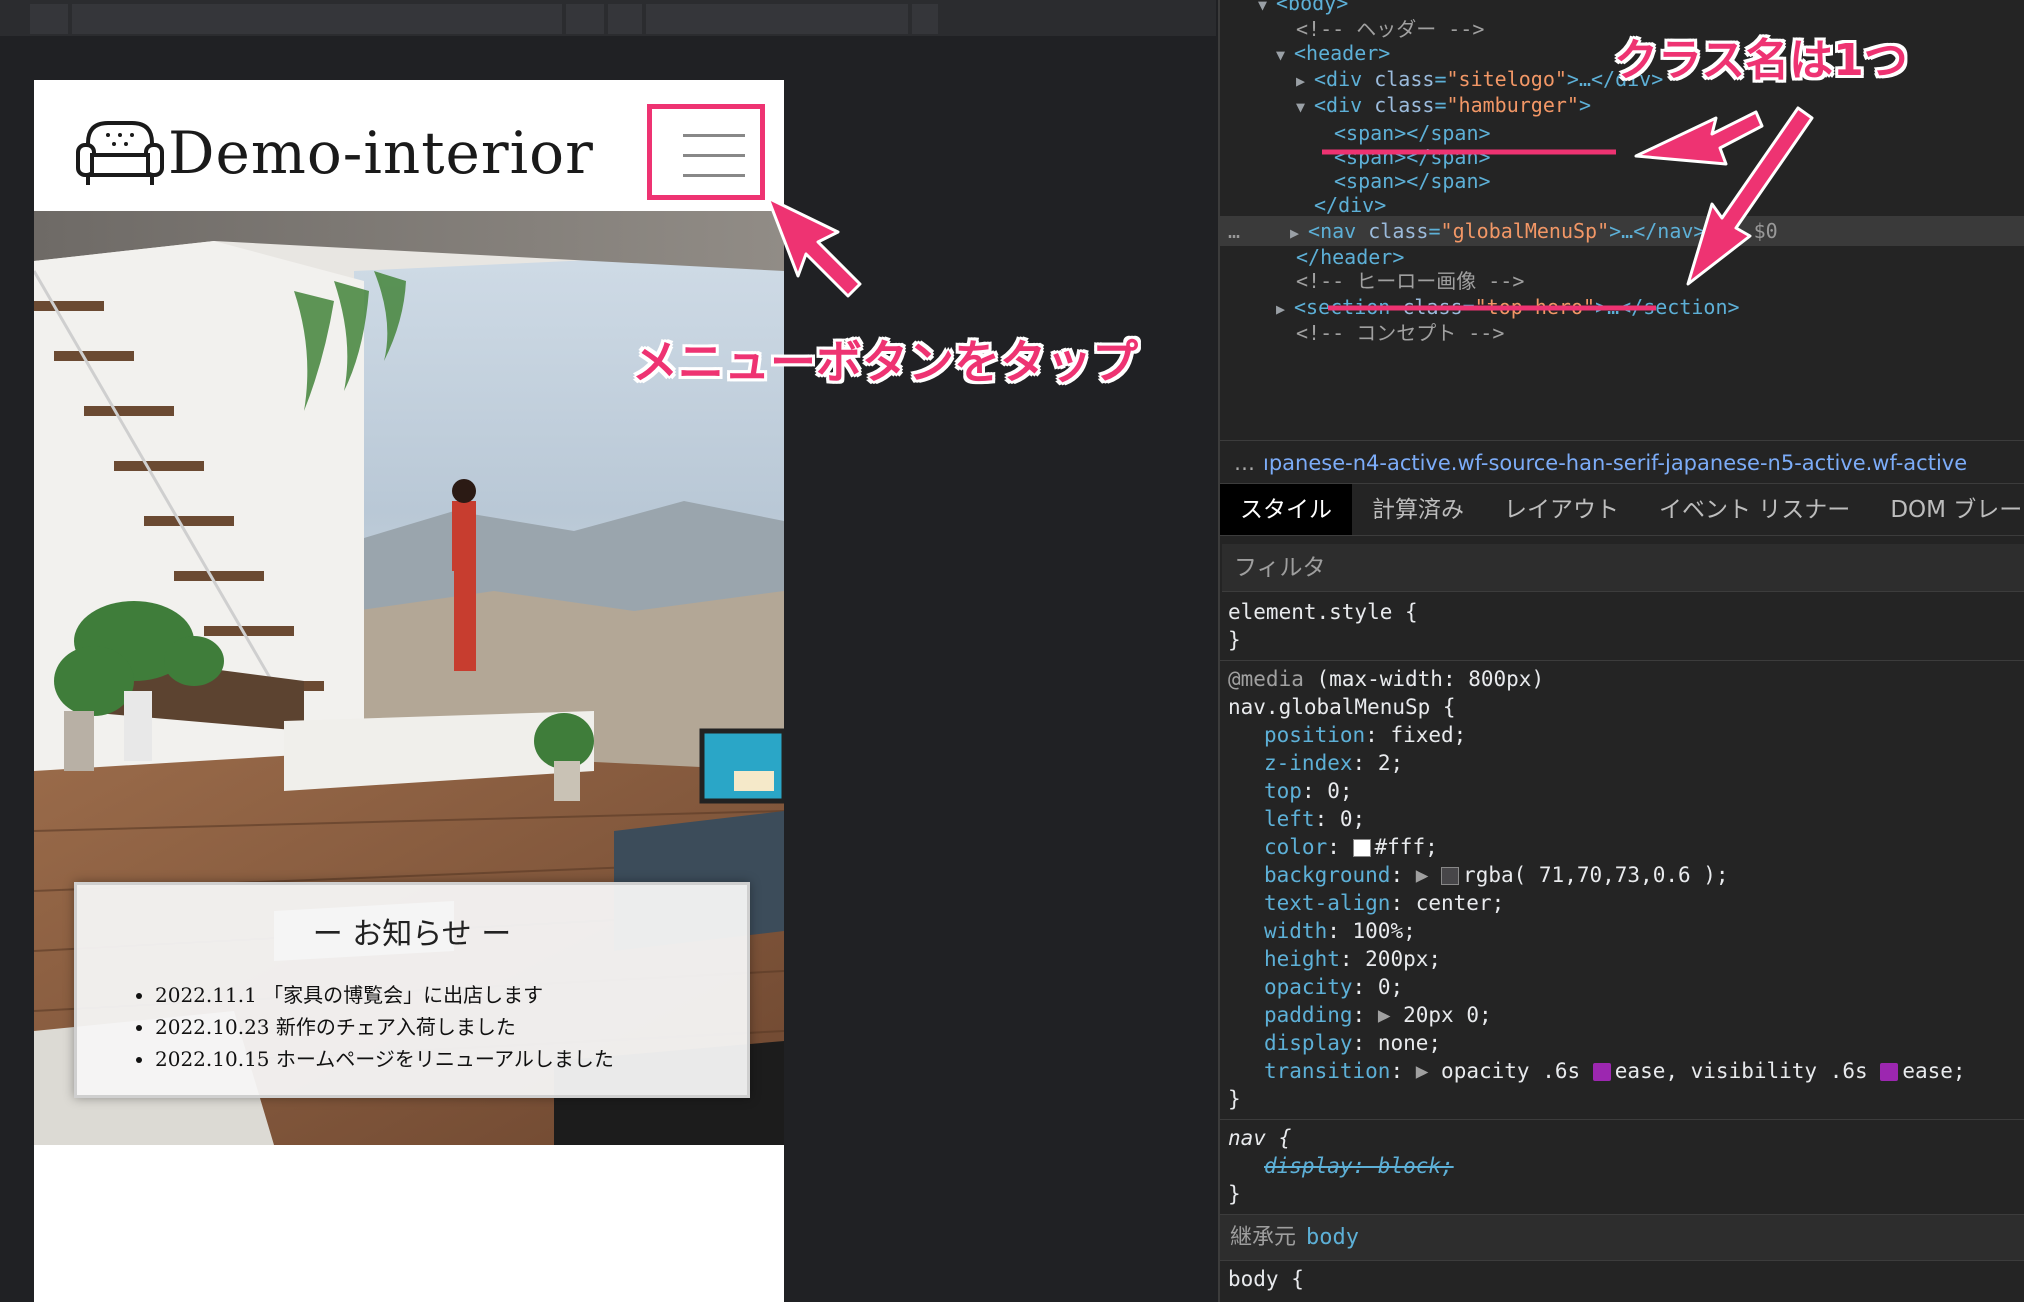 The image size is (2024, 1302). Describe the element at coordinates (1623, 1015) in the screenshot. I see `css-prop-line: padding: ▶ 20px 0;` at that location.